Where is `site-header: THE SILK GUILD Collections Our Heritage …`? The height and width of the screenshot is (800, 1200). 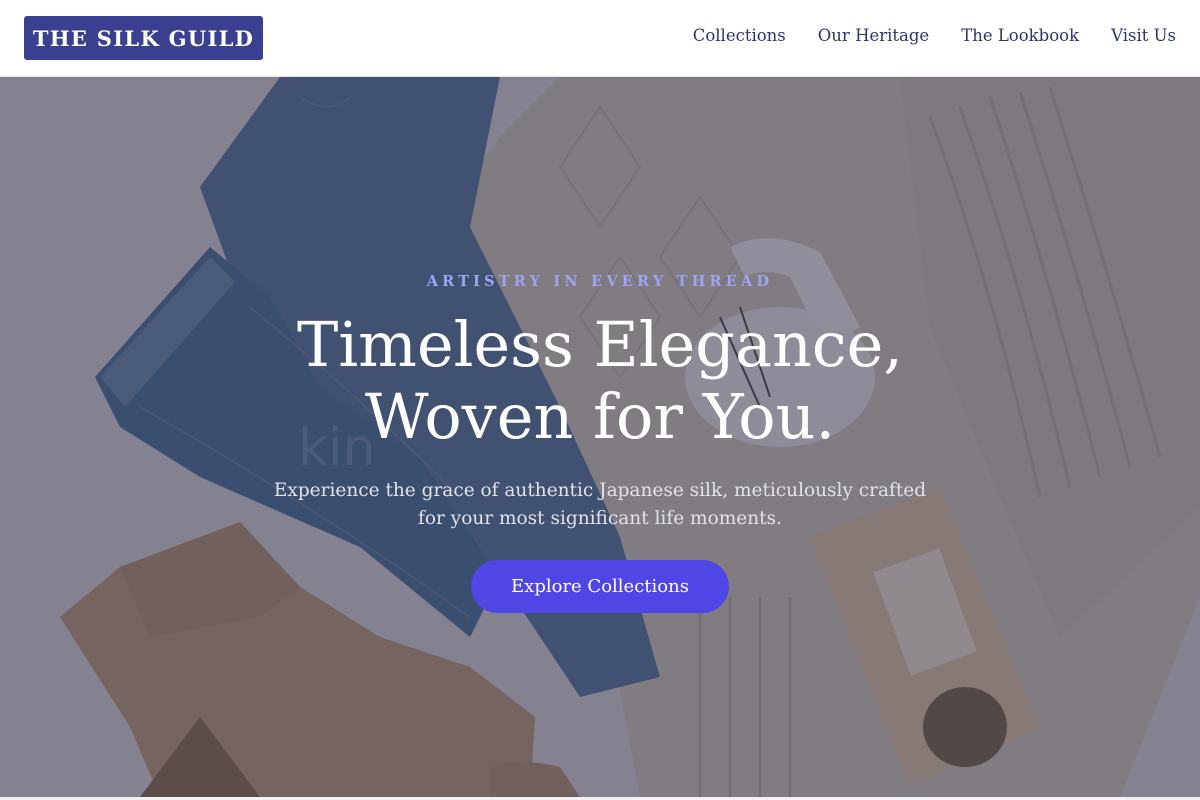 site-header: THE SILK GUILD Collections Our Heritage … is located at coordinates (600, 38).